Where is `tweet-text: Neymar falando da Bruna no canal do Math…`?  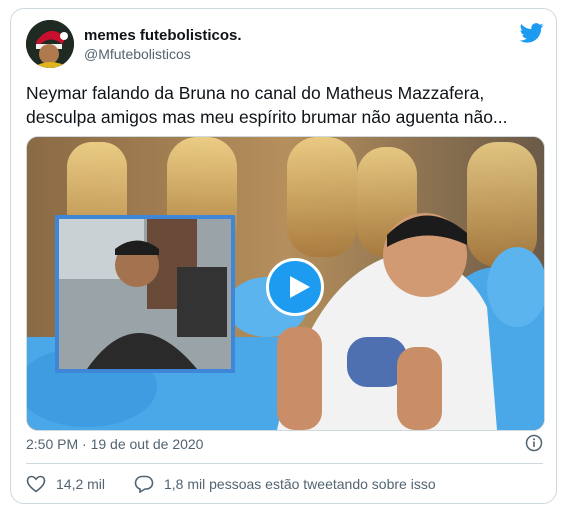
tweet-text: Neymar falando da Bruna no canal do Math… is located at coordinates (286, 105).